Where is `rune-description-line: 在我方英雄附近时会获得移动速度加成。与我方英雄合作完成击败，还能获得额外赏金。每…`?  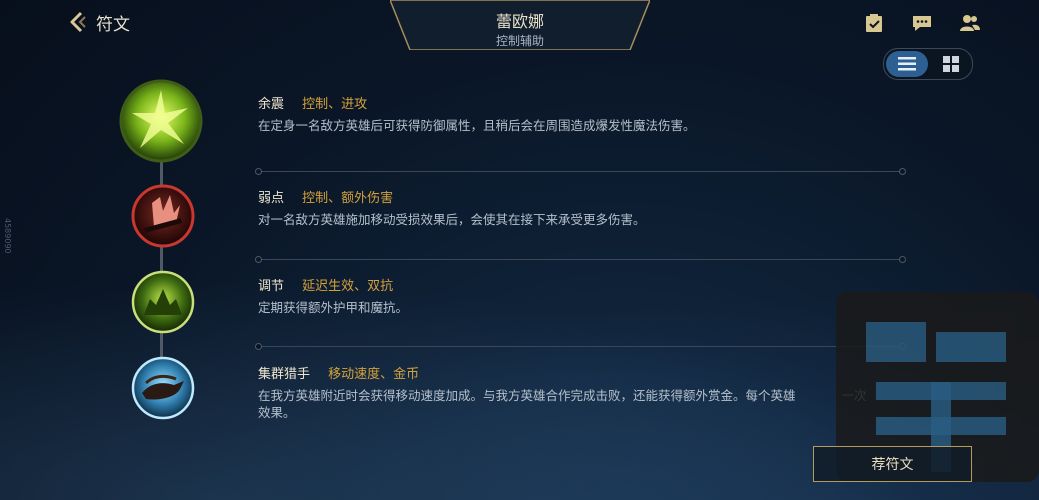
rune-description-line: 在我方英雄附近时会获得移动速度加成。与我方英雄合作完成击败，还能获得额外赏金。每… is located at coordinates (527, 395).